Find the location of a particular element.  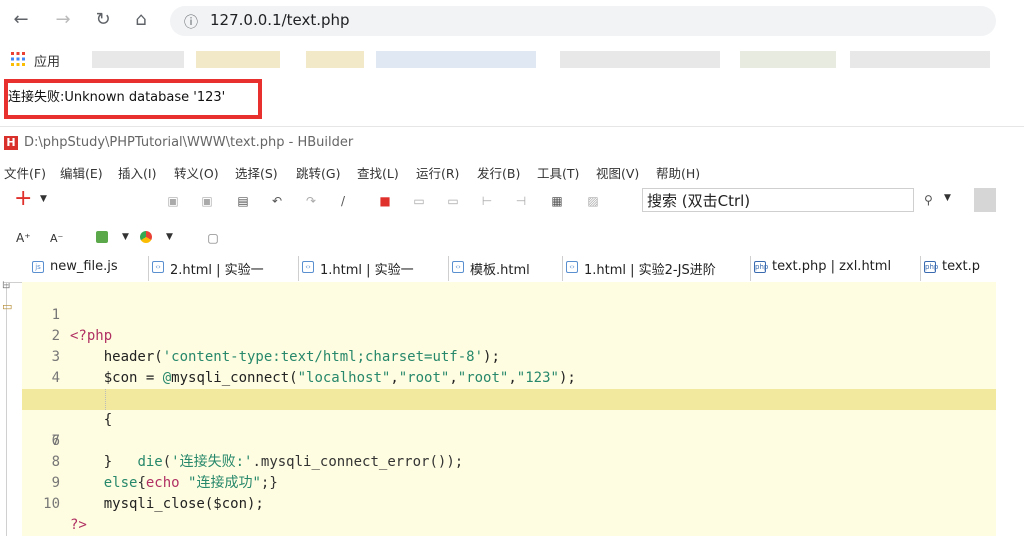

search-icon: ⚲ is located at coordinates (928, 200).